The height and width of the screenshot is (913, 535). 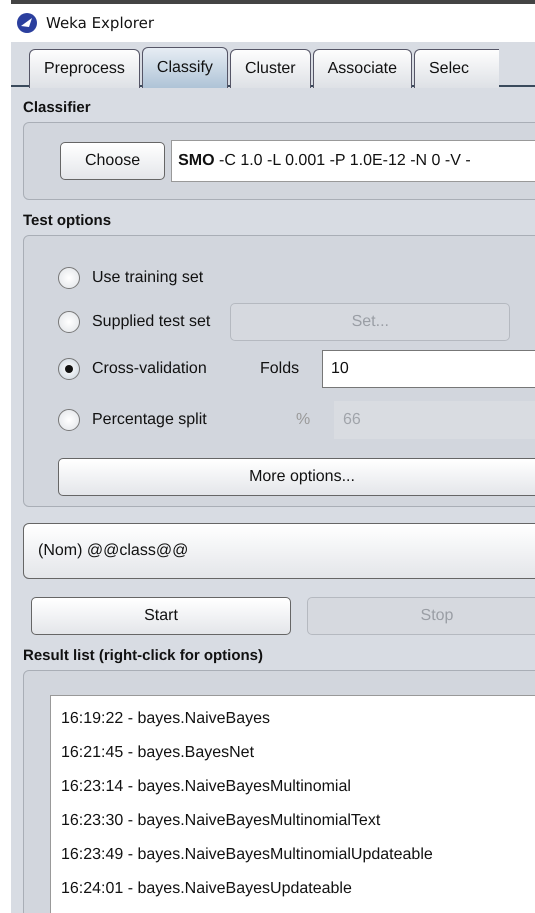 I want to click on section-heading: Test options, so click(x=67, y=221).